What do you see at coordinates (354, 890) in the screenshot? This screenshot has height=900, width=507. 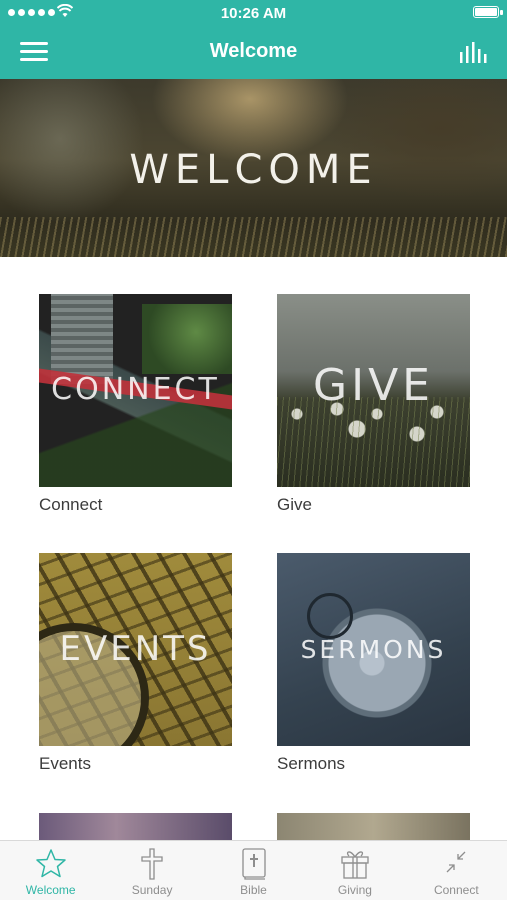 I see `tab-giving-label: Giving` at bounding box center [354, 890].